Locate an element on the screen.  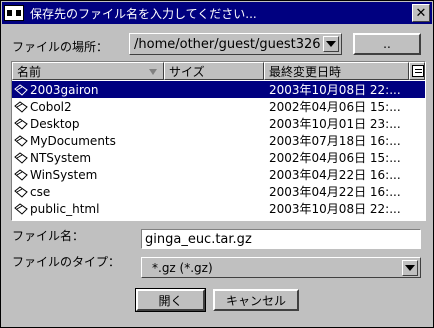
close-button: ✕ is located at coordinates (421, 13).